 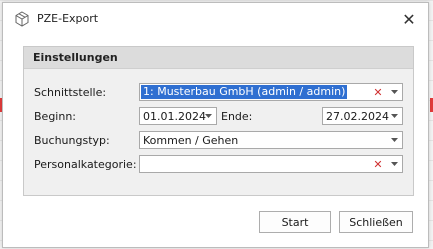 I want to click on schnittstelle-clear-icon: ✕, so click(x=378, y=92).